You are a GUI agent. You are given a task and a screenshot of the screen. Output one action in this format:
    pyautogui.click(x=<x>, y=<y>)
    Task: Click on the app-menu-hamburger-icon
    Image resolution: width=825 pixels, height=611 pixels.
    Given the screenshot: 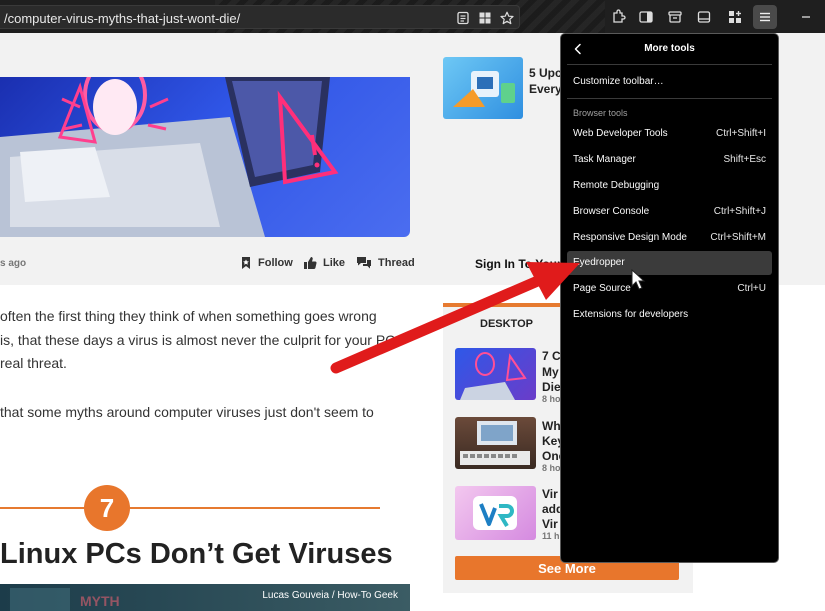 What is the action you would take?
    pyautogui.click(x=765, y=17)
    